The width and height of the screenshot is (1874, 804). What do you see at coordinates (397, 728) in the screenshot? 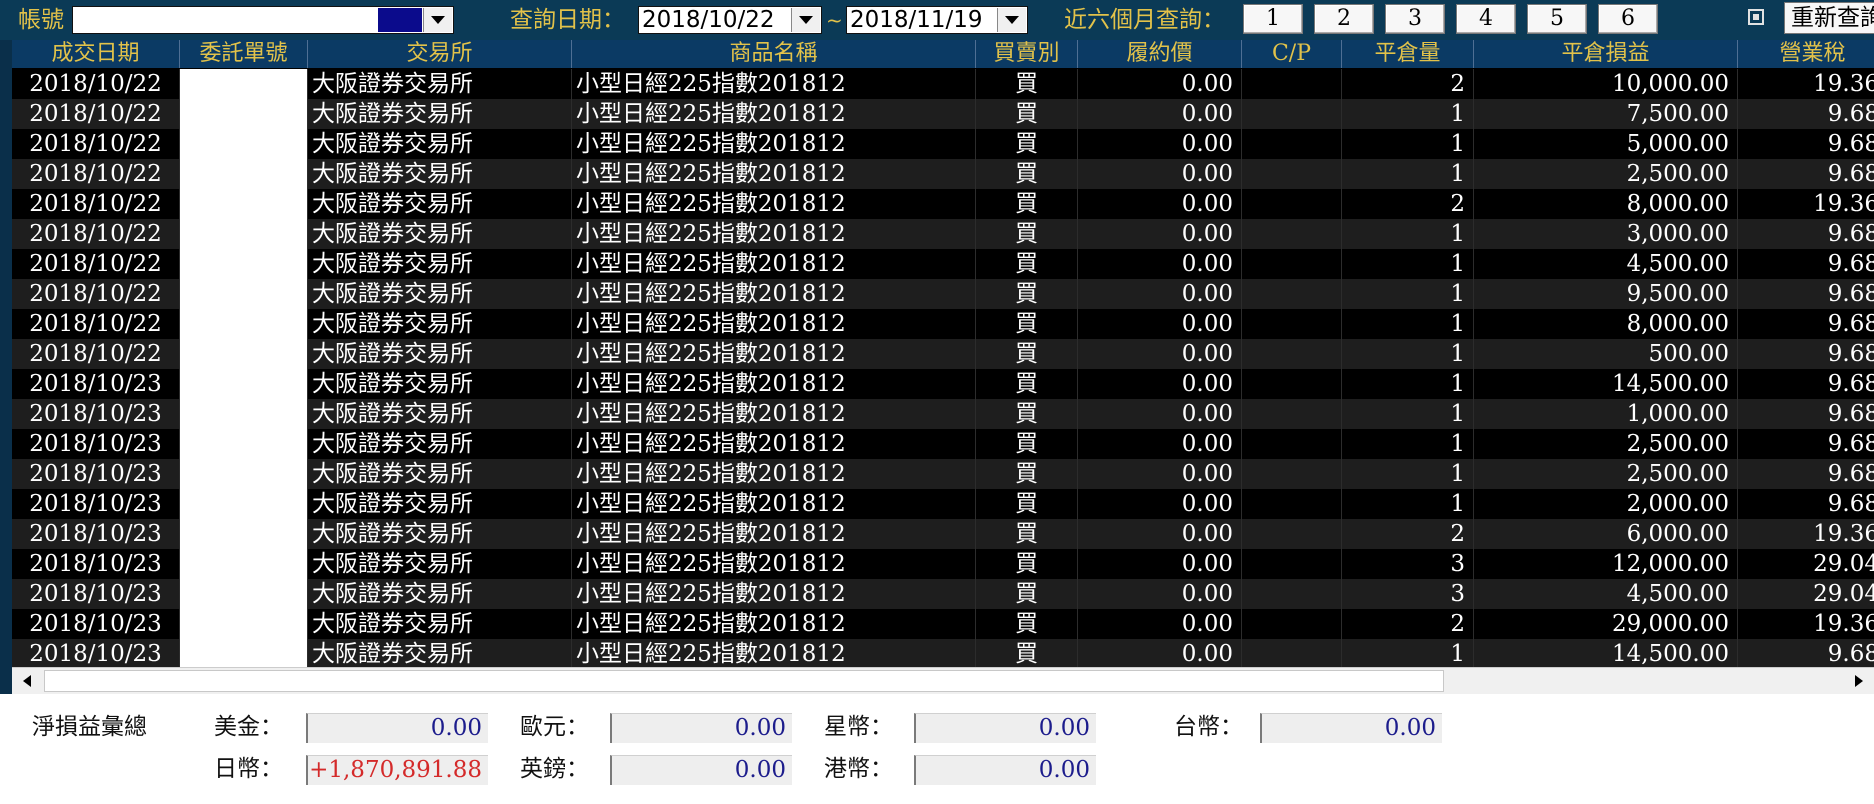
I see `usd-value: 0.00` at bounding box center [397, 728].